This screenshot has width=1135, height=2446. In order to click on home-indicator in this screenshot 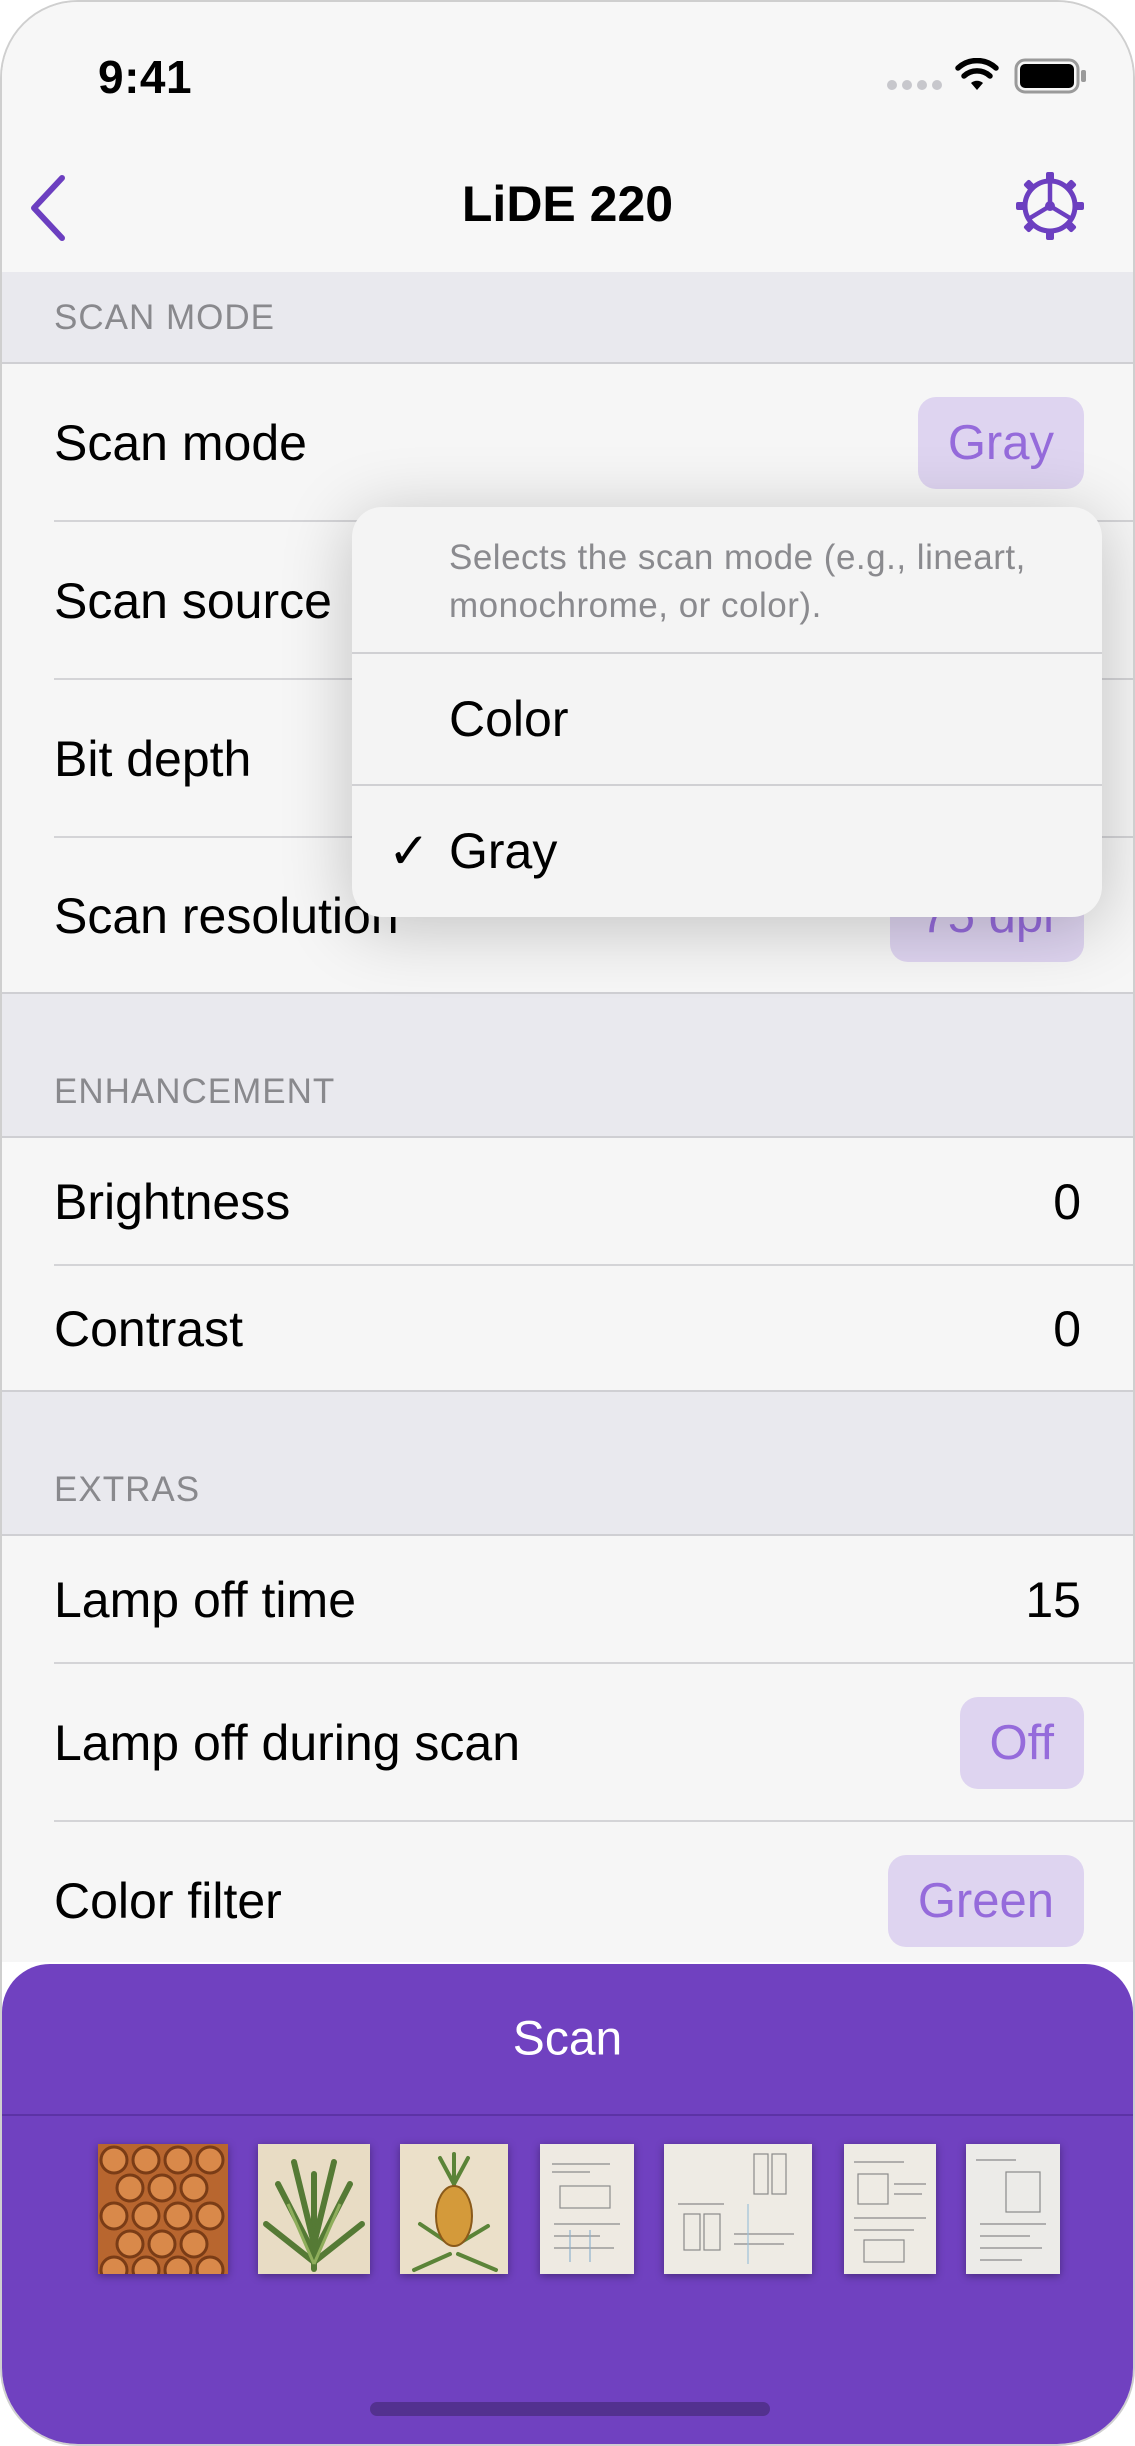, I will do `click(570, 2409)`.